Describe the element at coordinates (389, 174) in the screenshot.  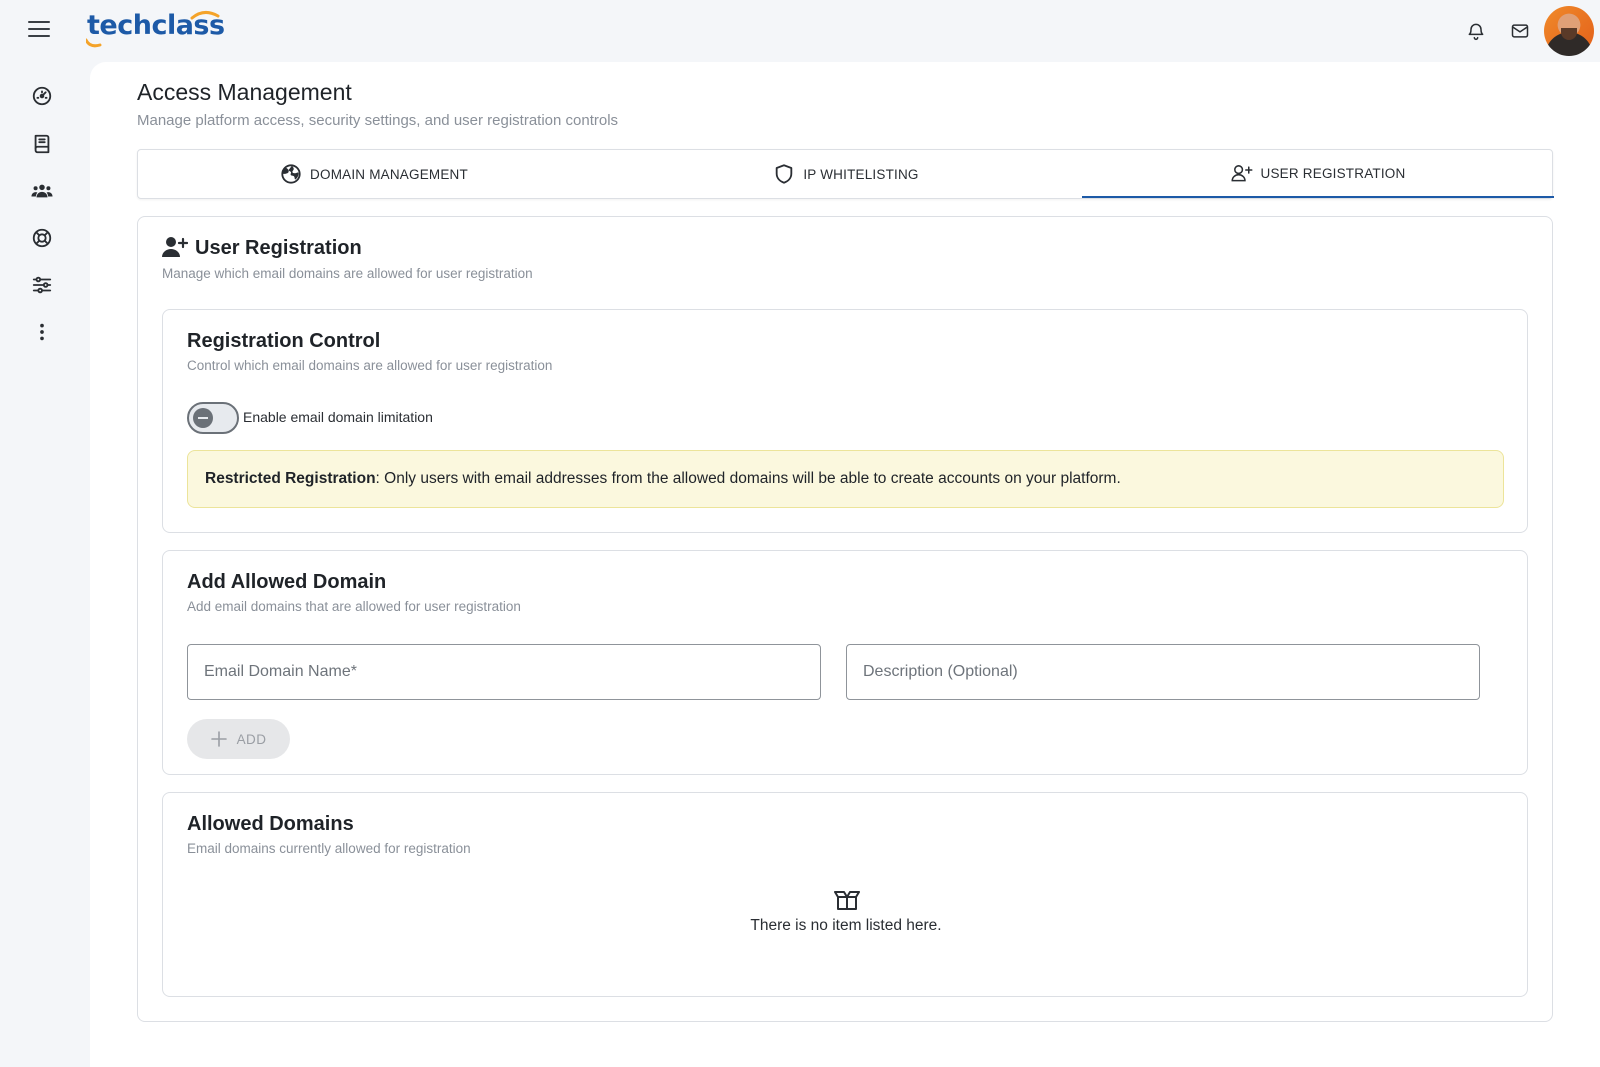
I see `tab-label: DOMAIN MANAGEMENT` at that location.